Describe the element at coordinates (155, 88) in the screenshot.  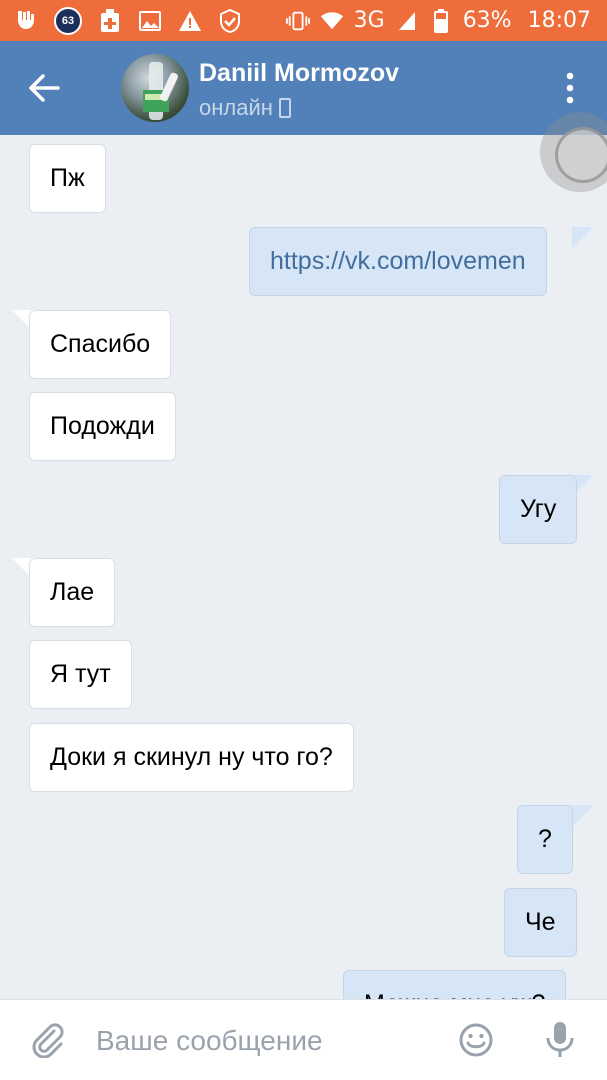
I see `avatar` at that location.